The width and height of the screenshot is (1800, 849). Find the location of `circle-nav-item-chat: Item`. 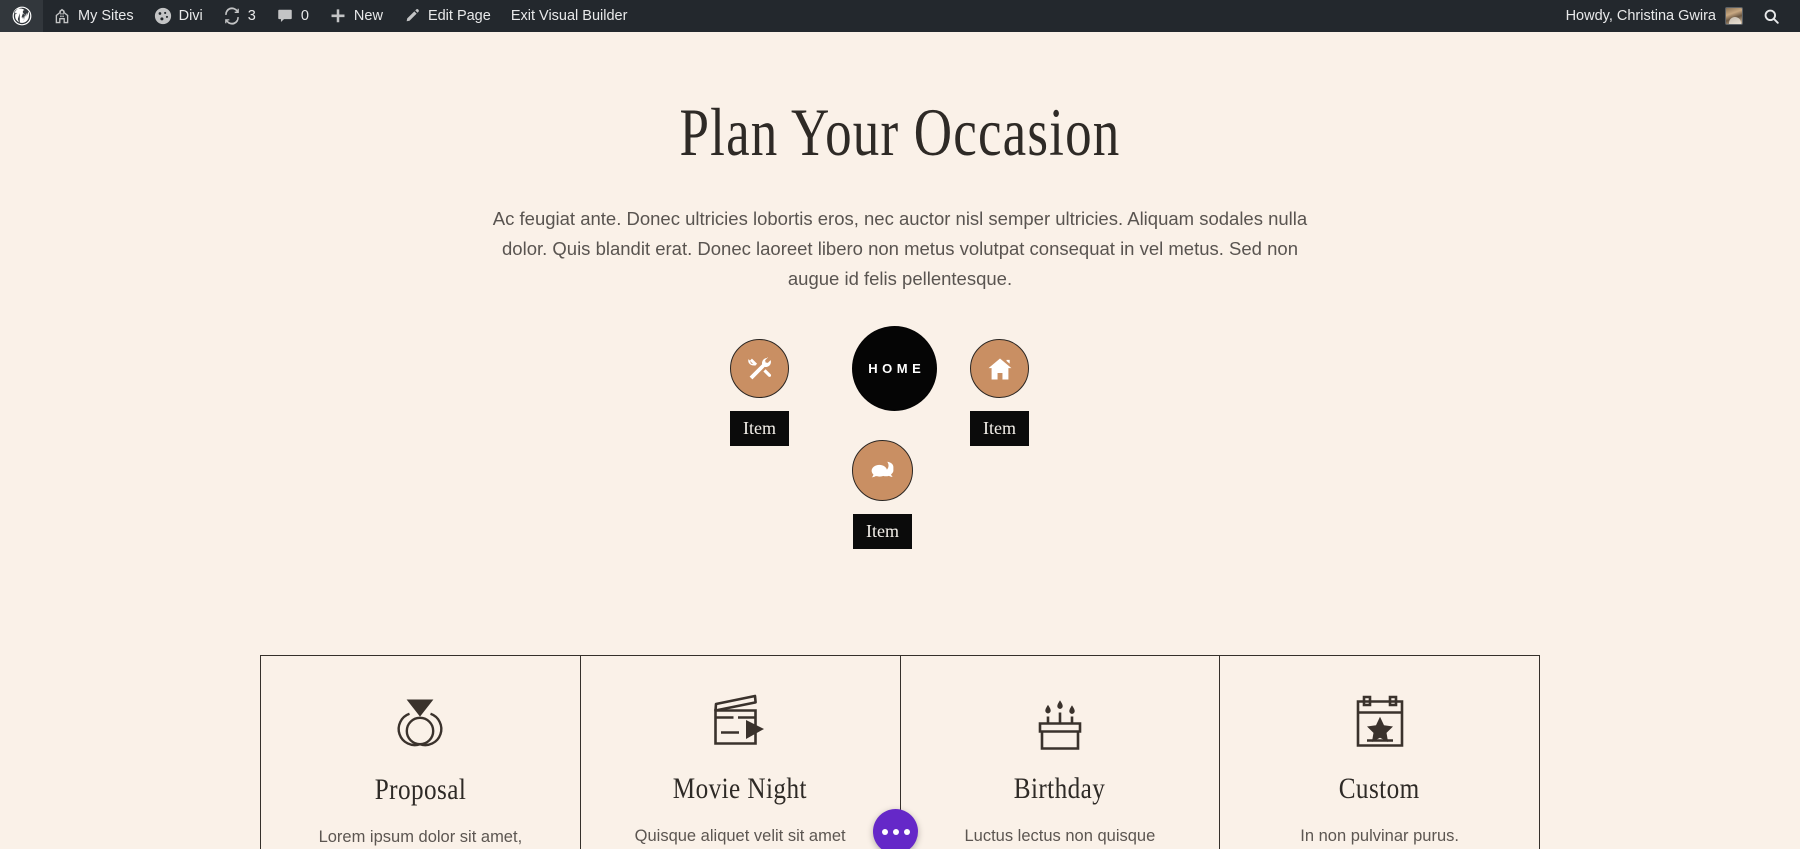

circle-nav-item-chat: Item is located at coordinates (882, 494).